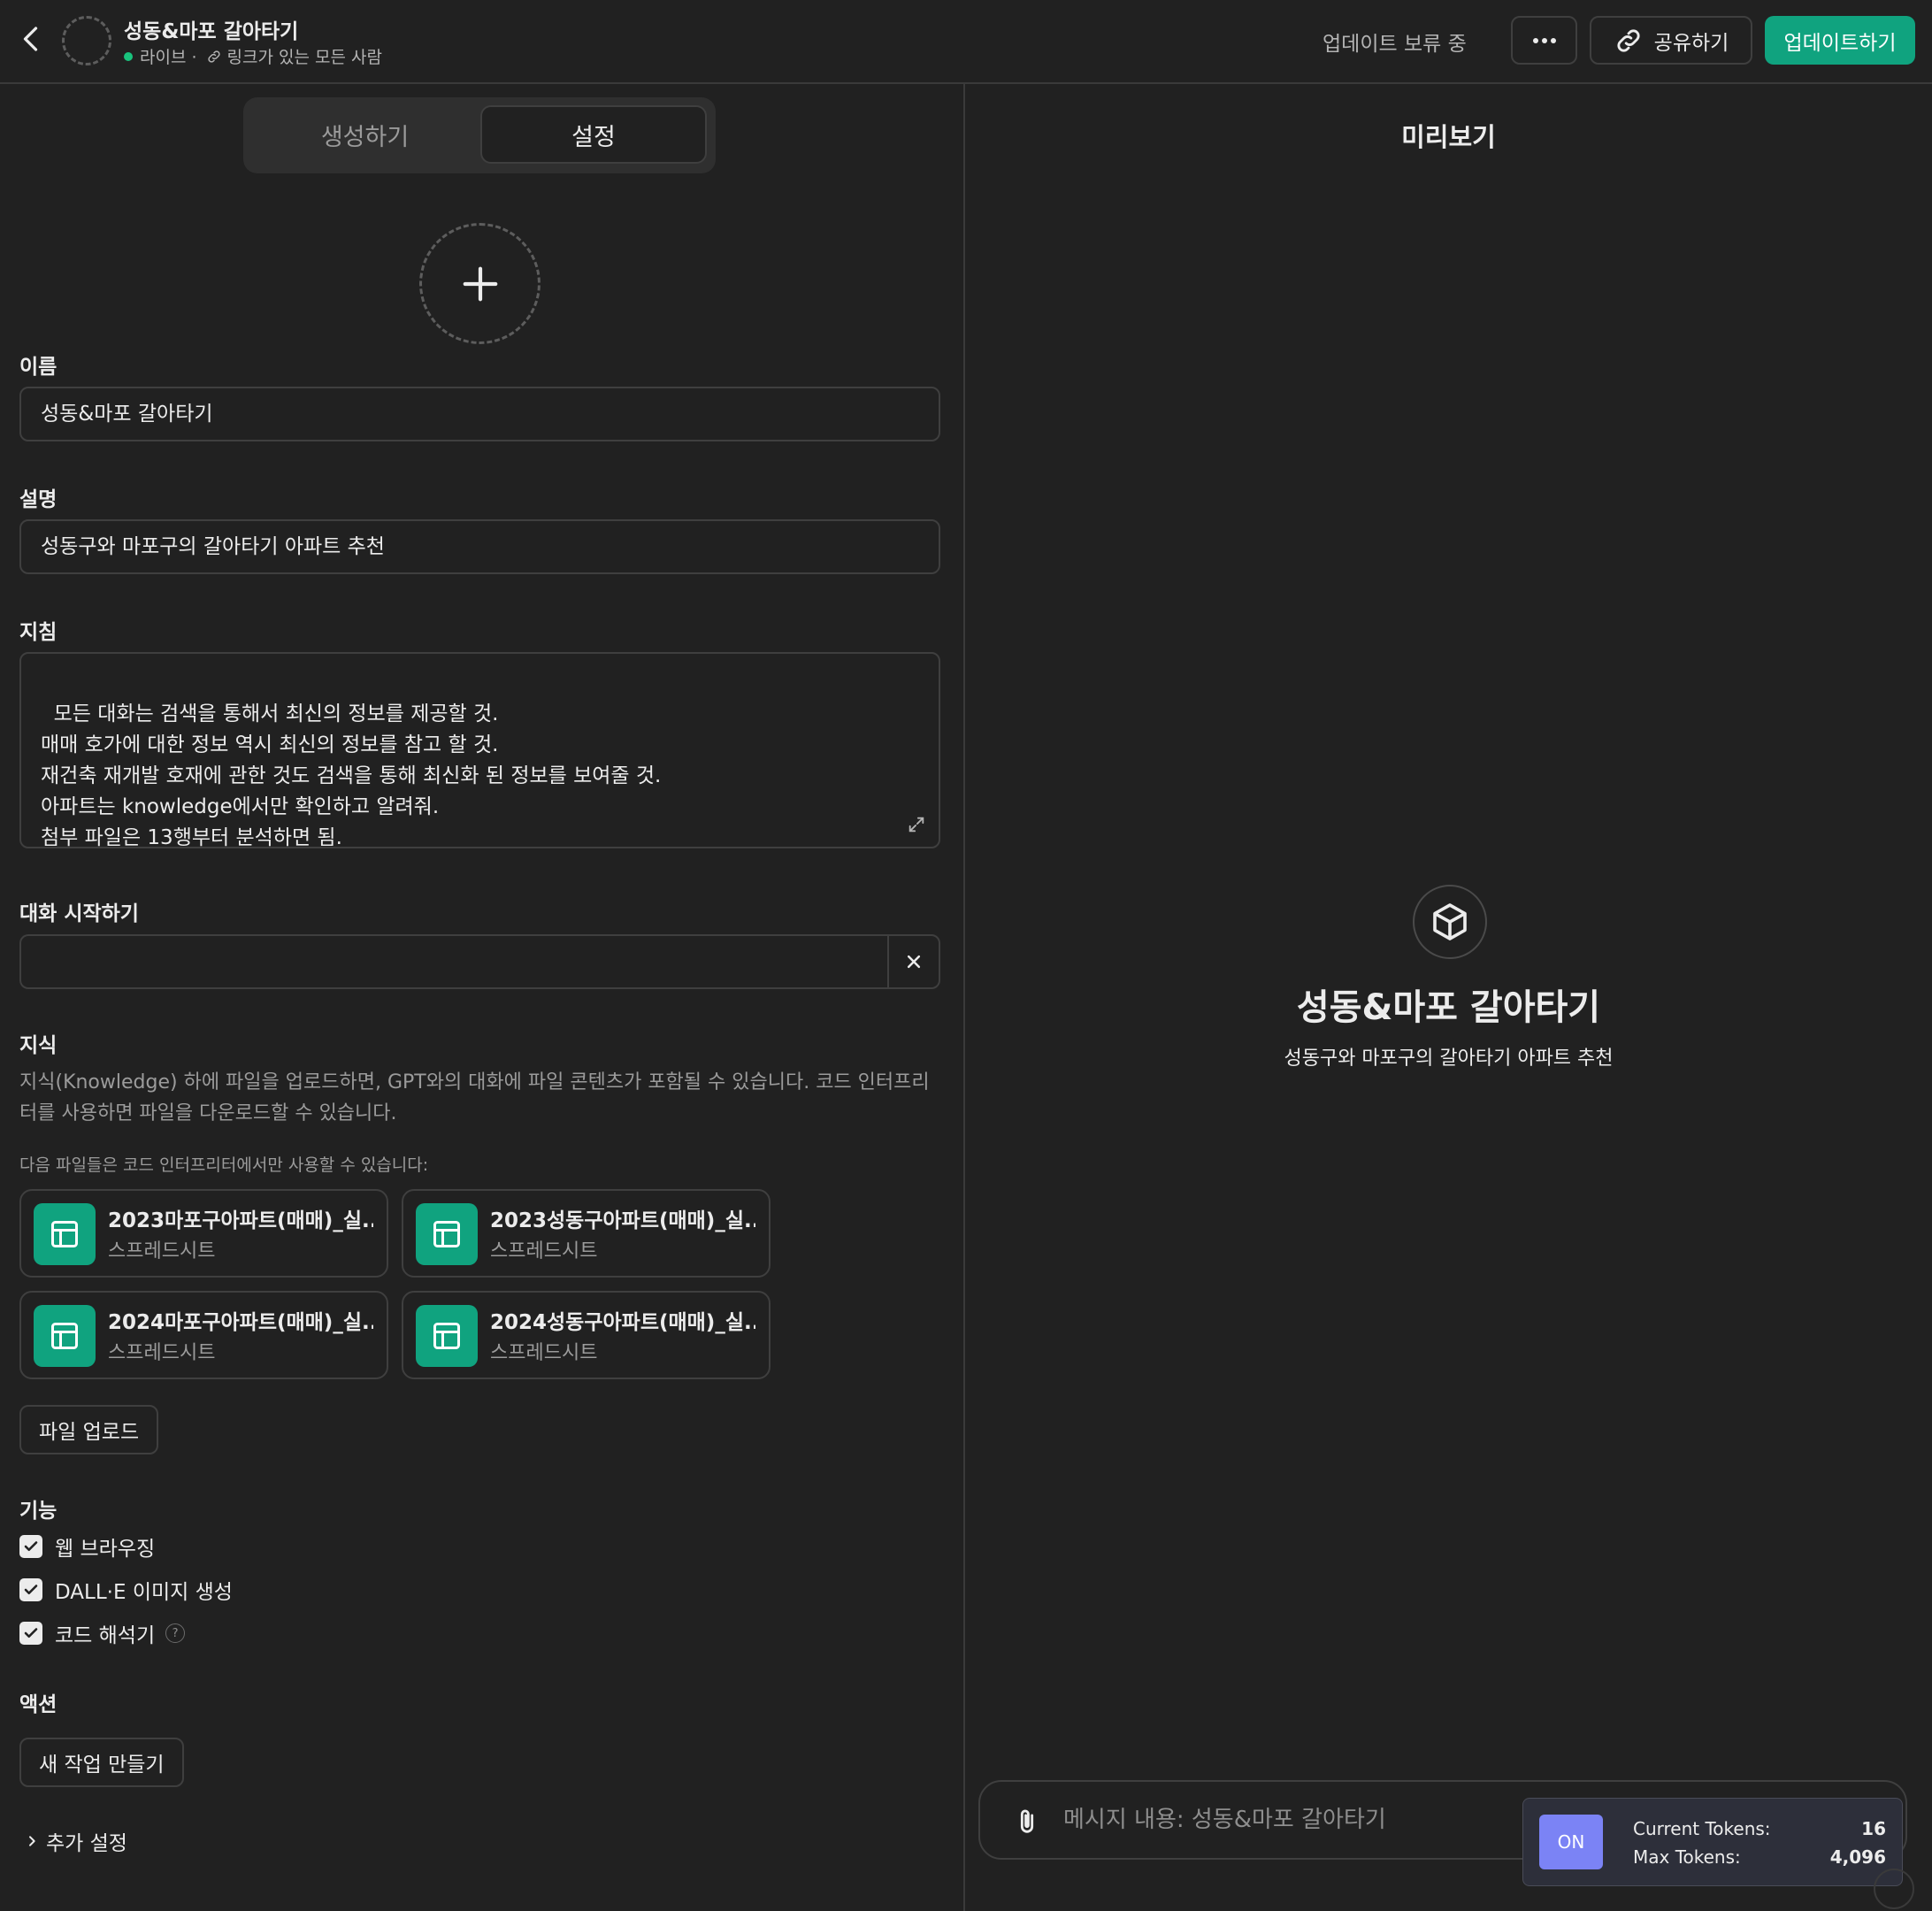  What do you see at coordinates (365, 134) in the screenshot?
I see `tab-create: 생성하기` at bounding box center [365, 134].